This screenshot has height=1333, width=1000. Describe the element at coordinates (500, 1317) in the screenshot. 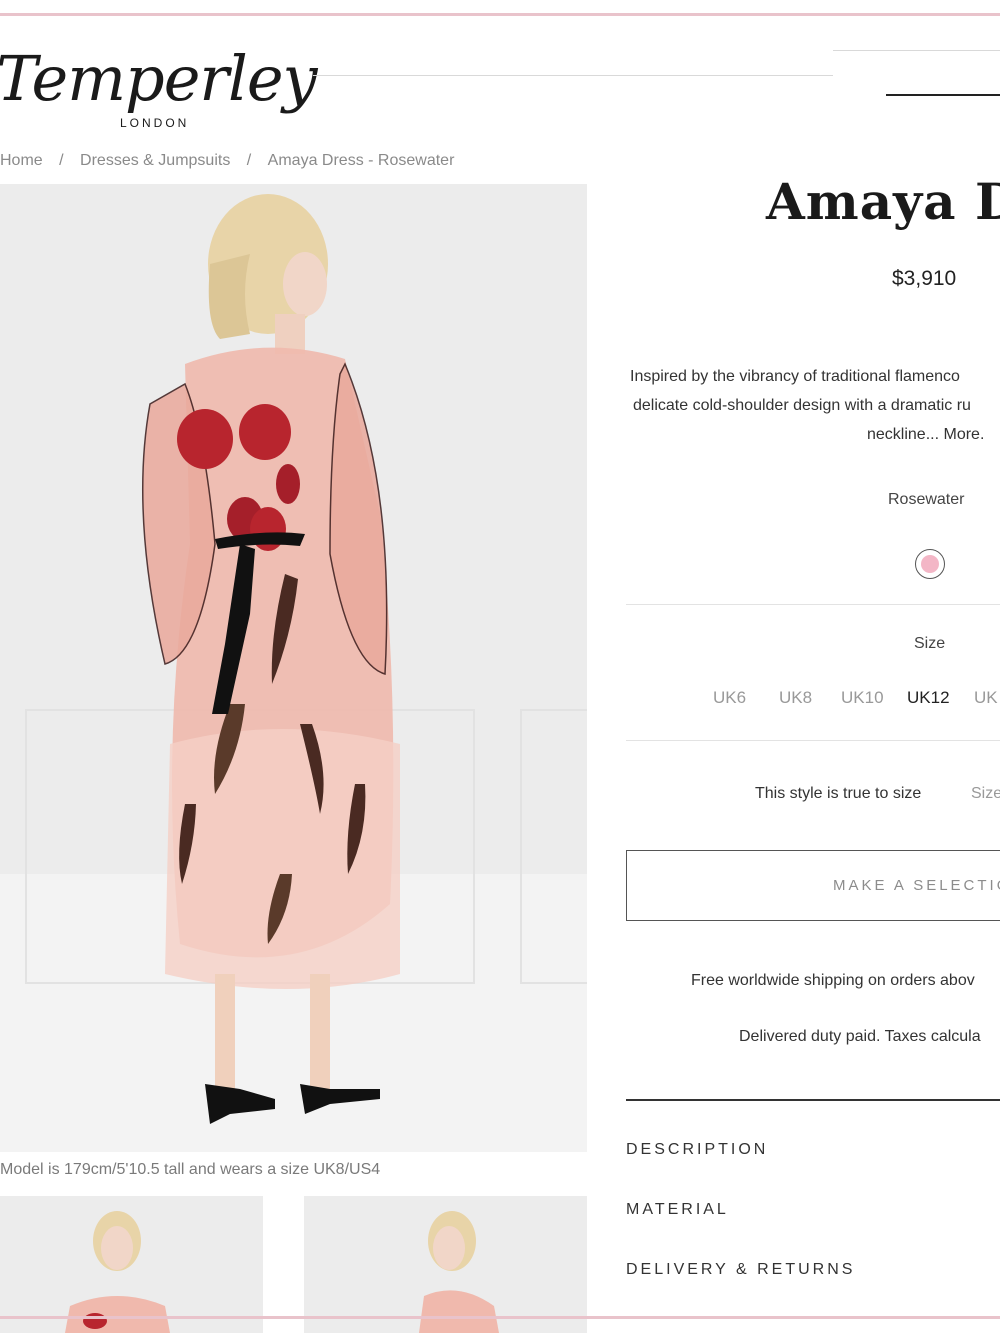

I see `bottom-accent-rule` at that location.